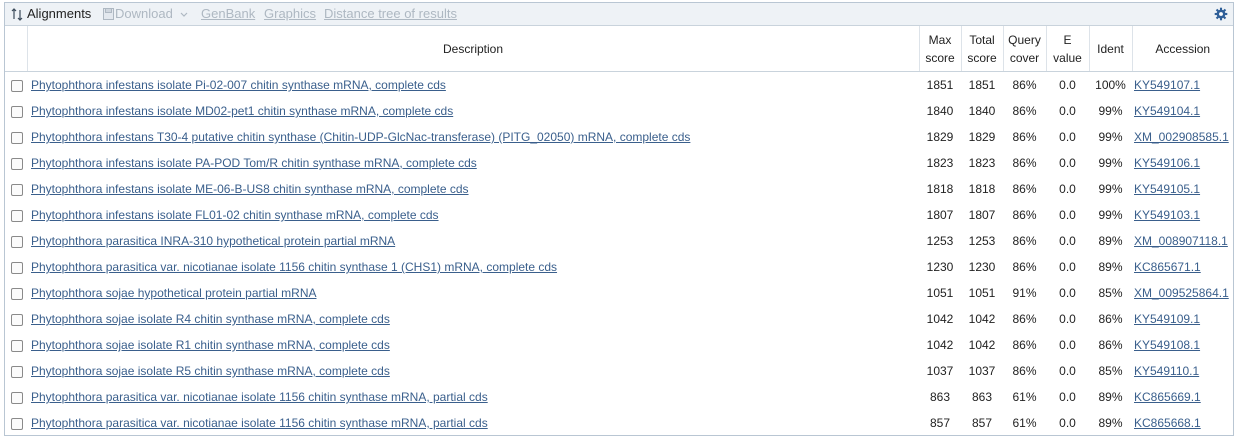 The height and width of the screenshot is (444, 1240). I want to click on total-score-cell: 1840, so click(982, 111).